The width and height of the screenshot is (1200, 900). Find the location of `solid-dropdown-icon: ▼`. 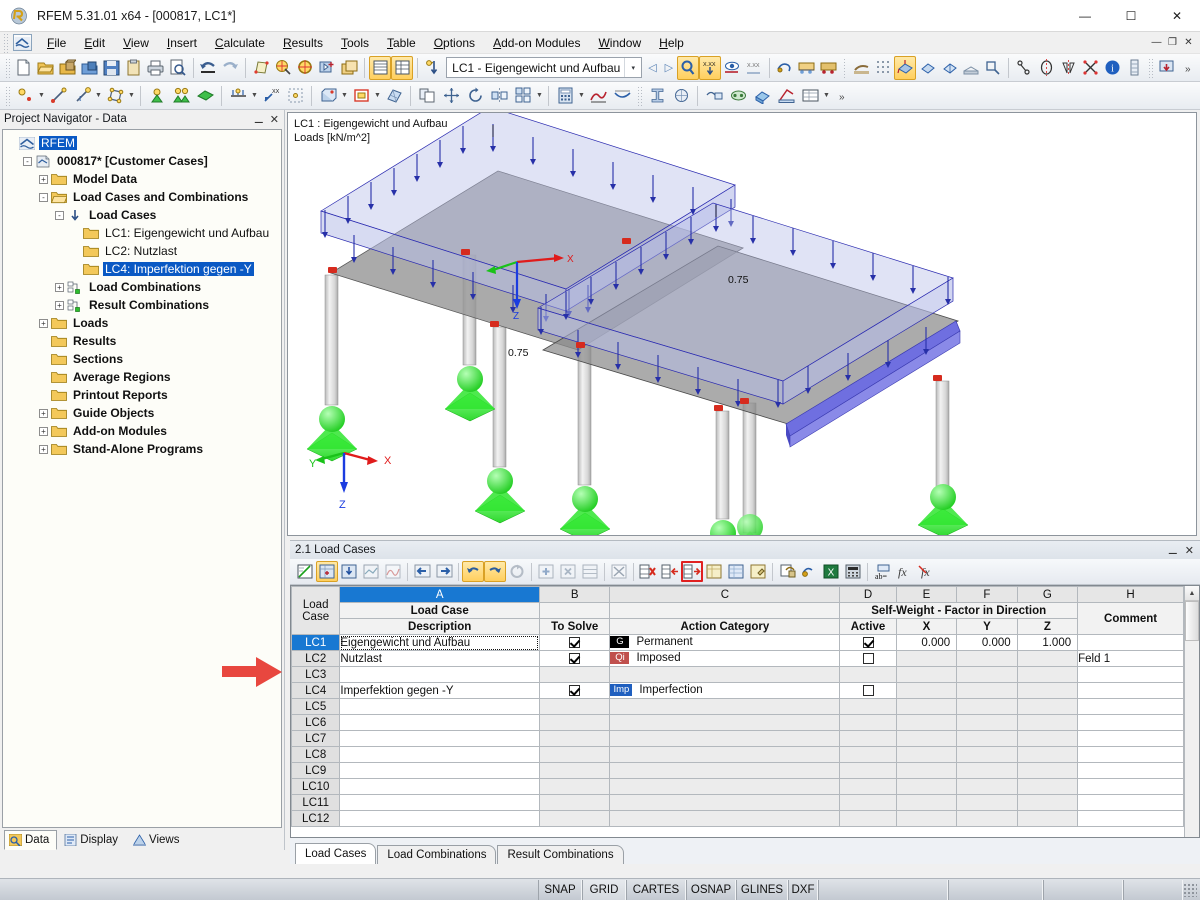

solid-dropdown-icon: ▼ is located at coordinates (344, 96).